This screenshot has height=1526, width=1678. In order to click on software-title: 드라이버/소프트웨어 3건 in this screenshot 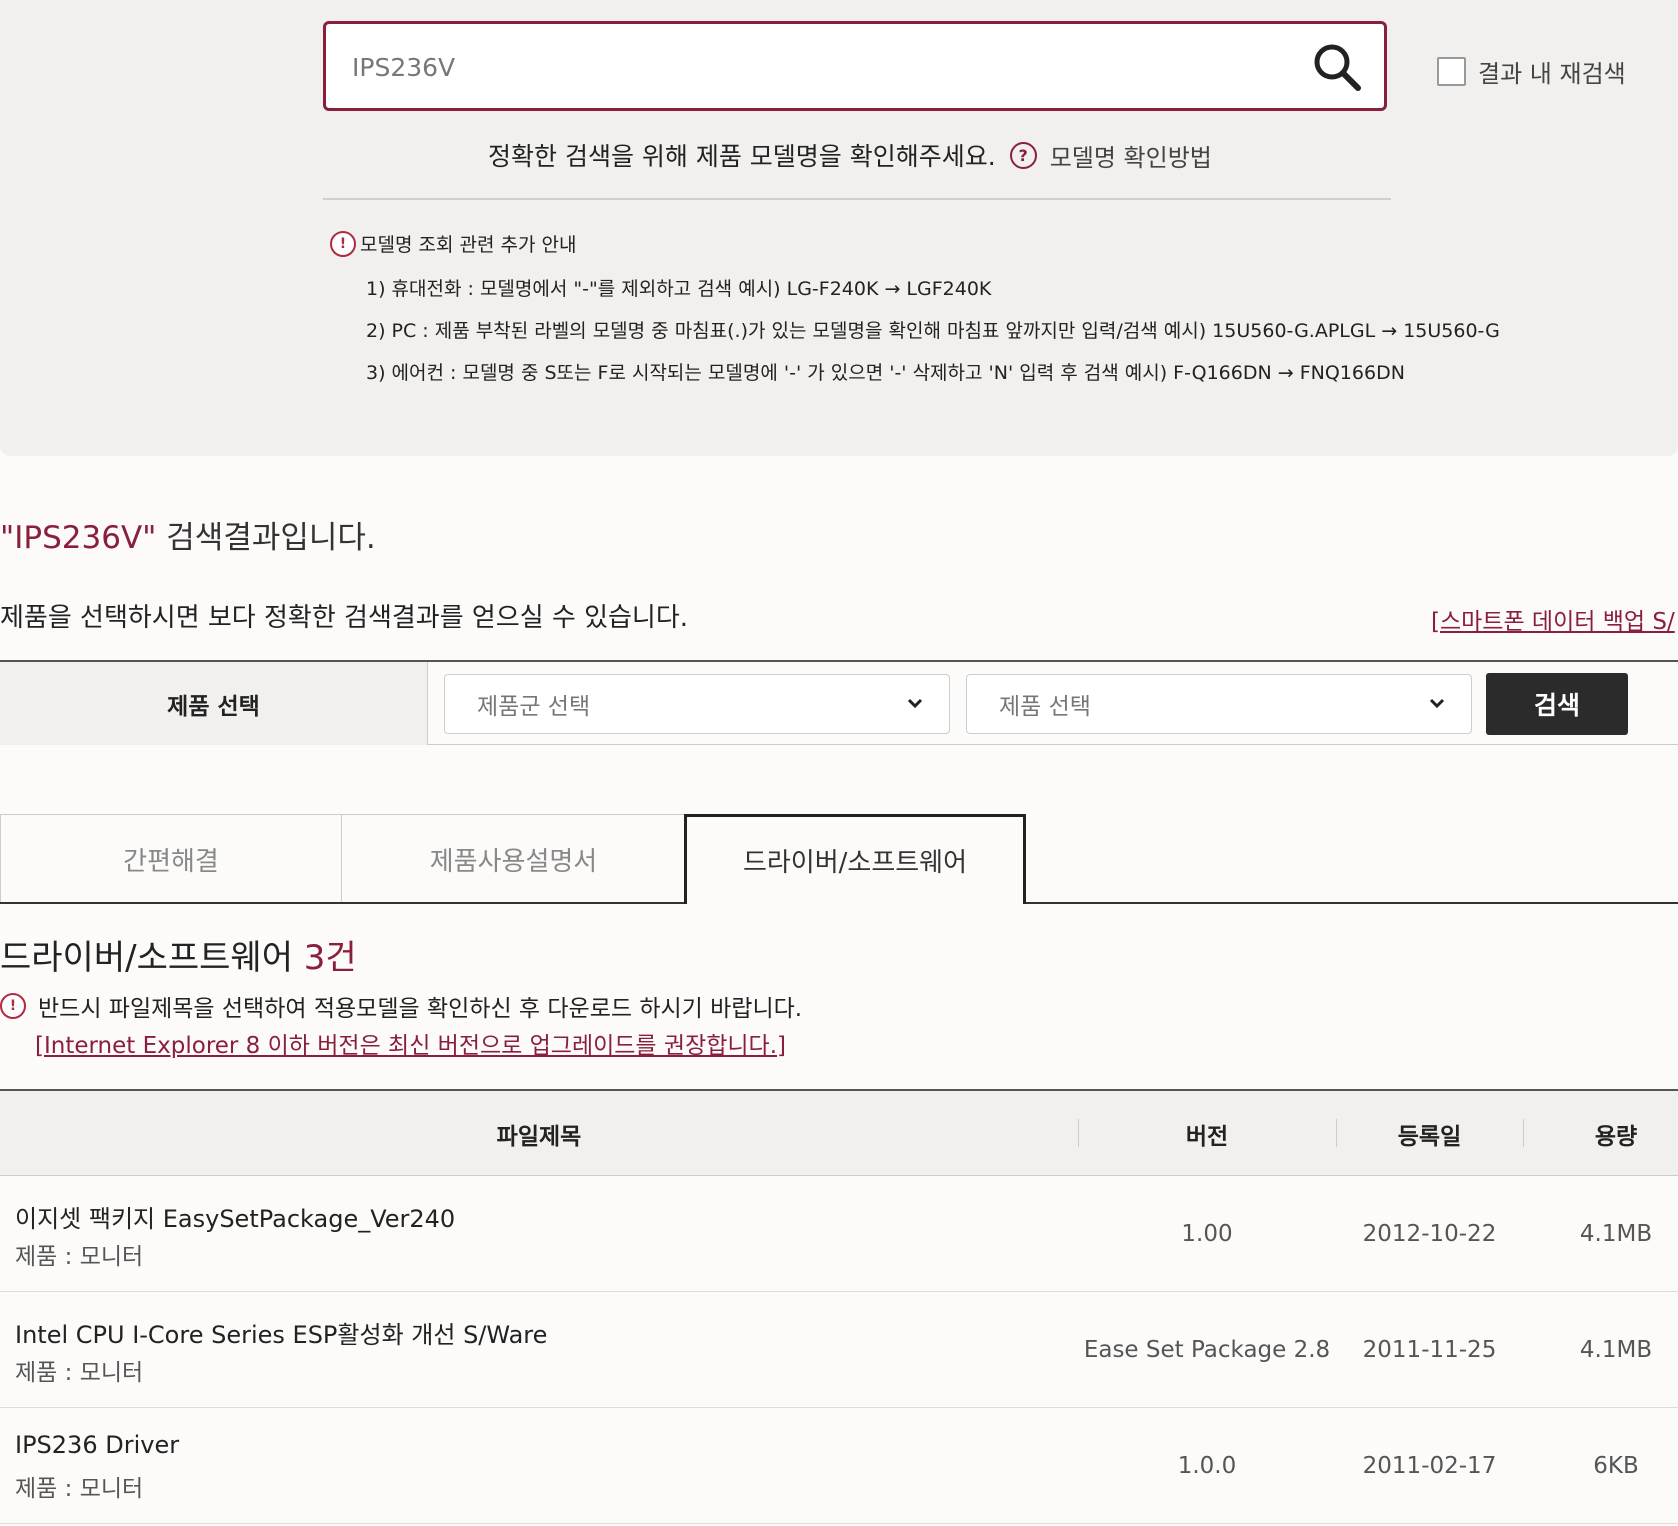, I will do `click(178, 954)`.